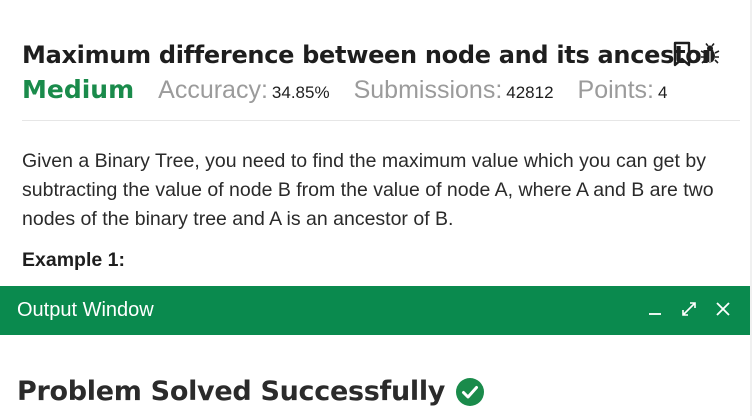  I want to click on points-value: 4, so click(662, 92).